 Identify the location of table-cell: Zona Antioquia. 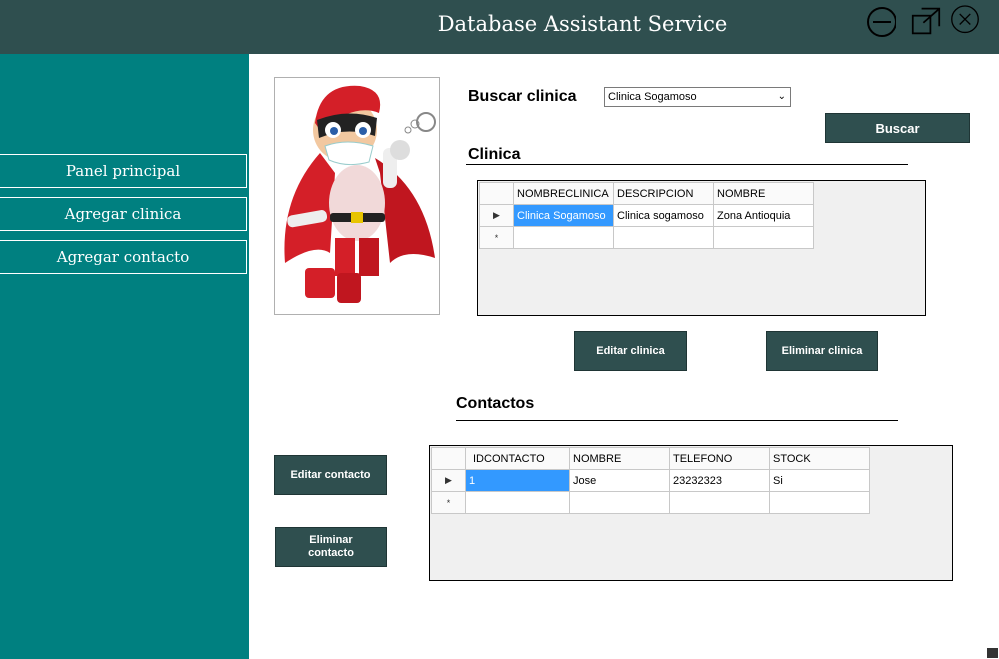
(763, 215).